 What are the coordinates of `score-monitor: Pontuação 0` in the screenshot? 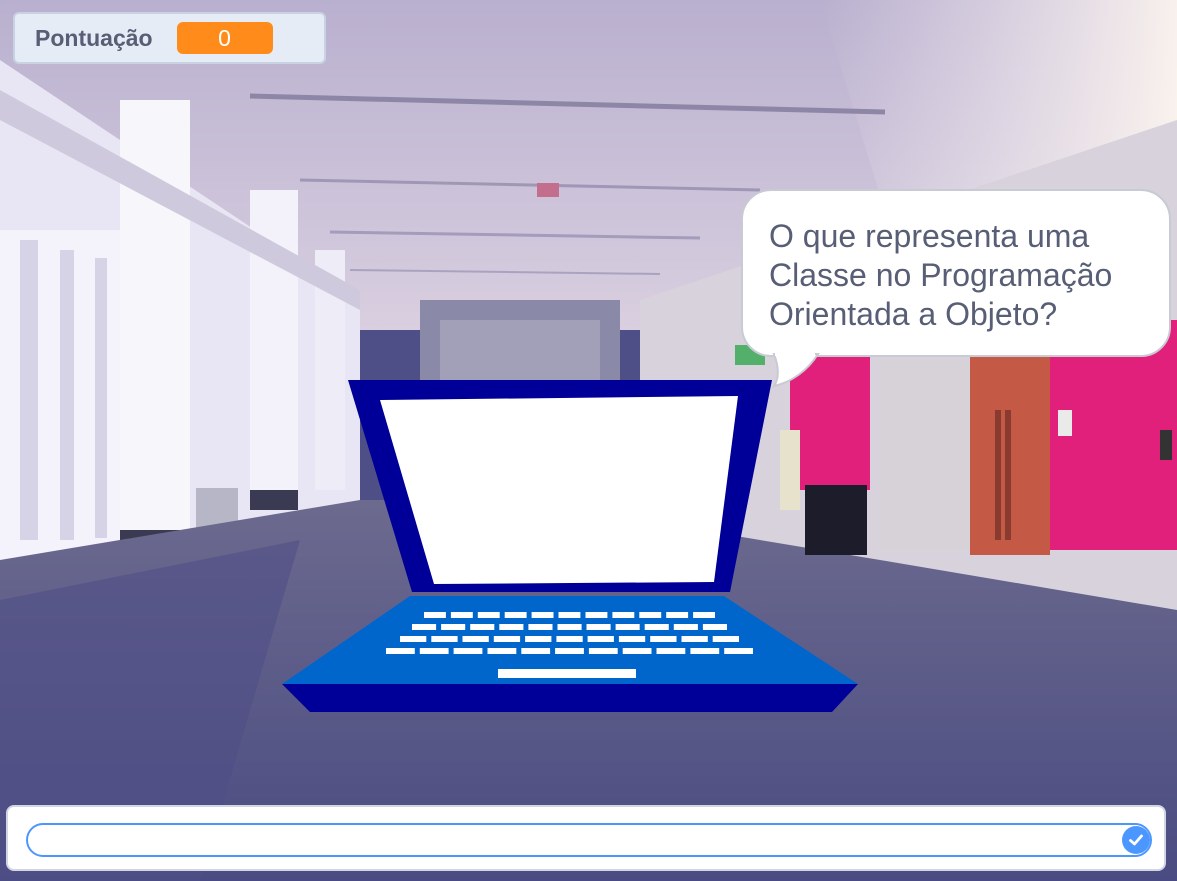 It's located at (169, 38).